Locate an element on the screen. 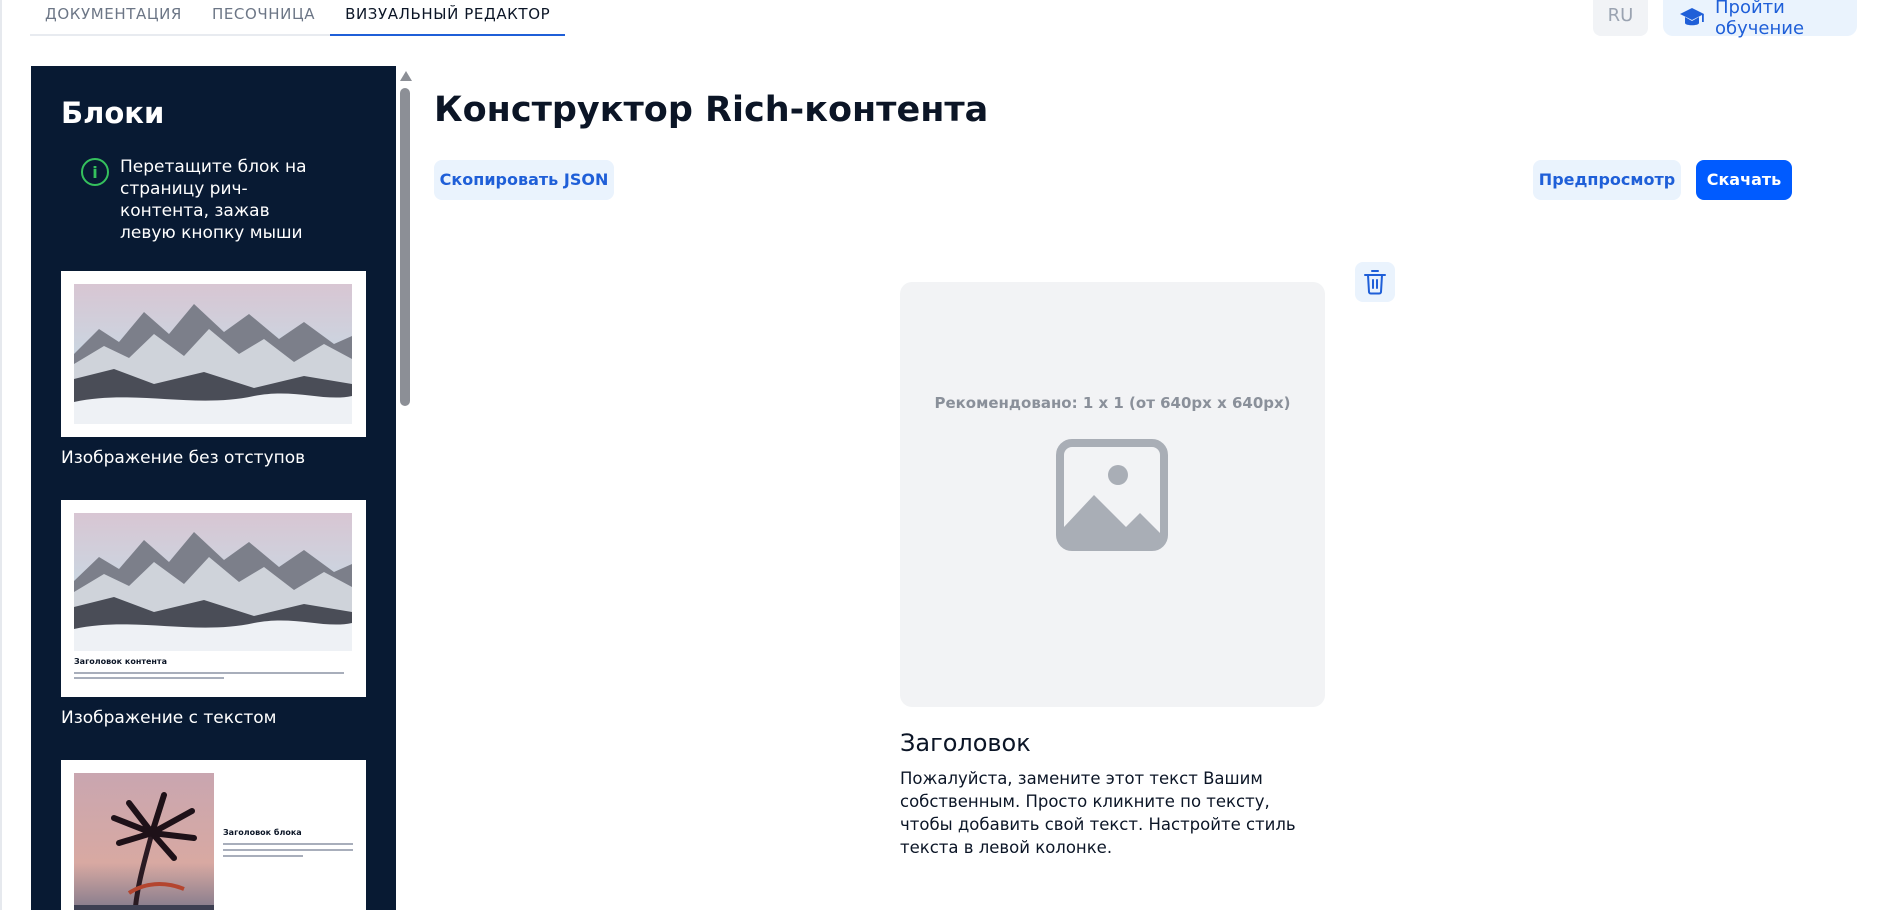 The image size is (1894, 910). tab-documentation: ДОКУМЕНТАЦИЯ is located at coordinates (113, 17).